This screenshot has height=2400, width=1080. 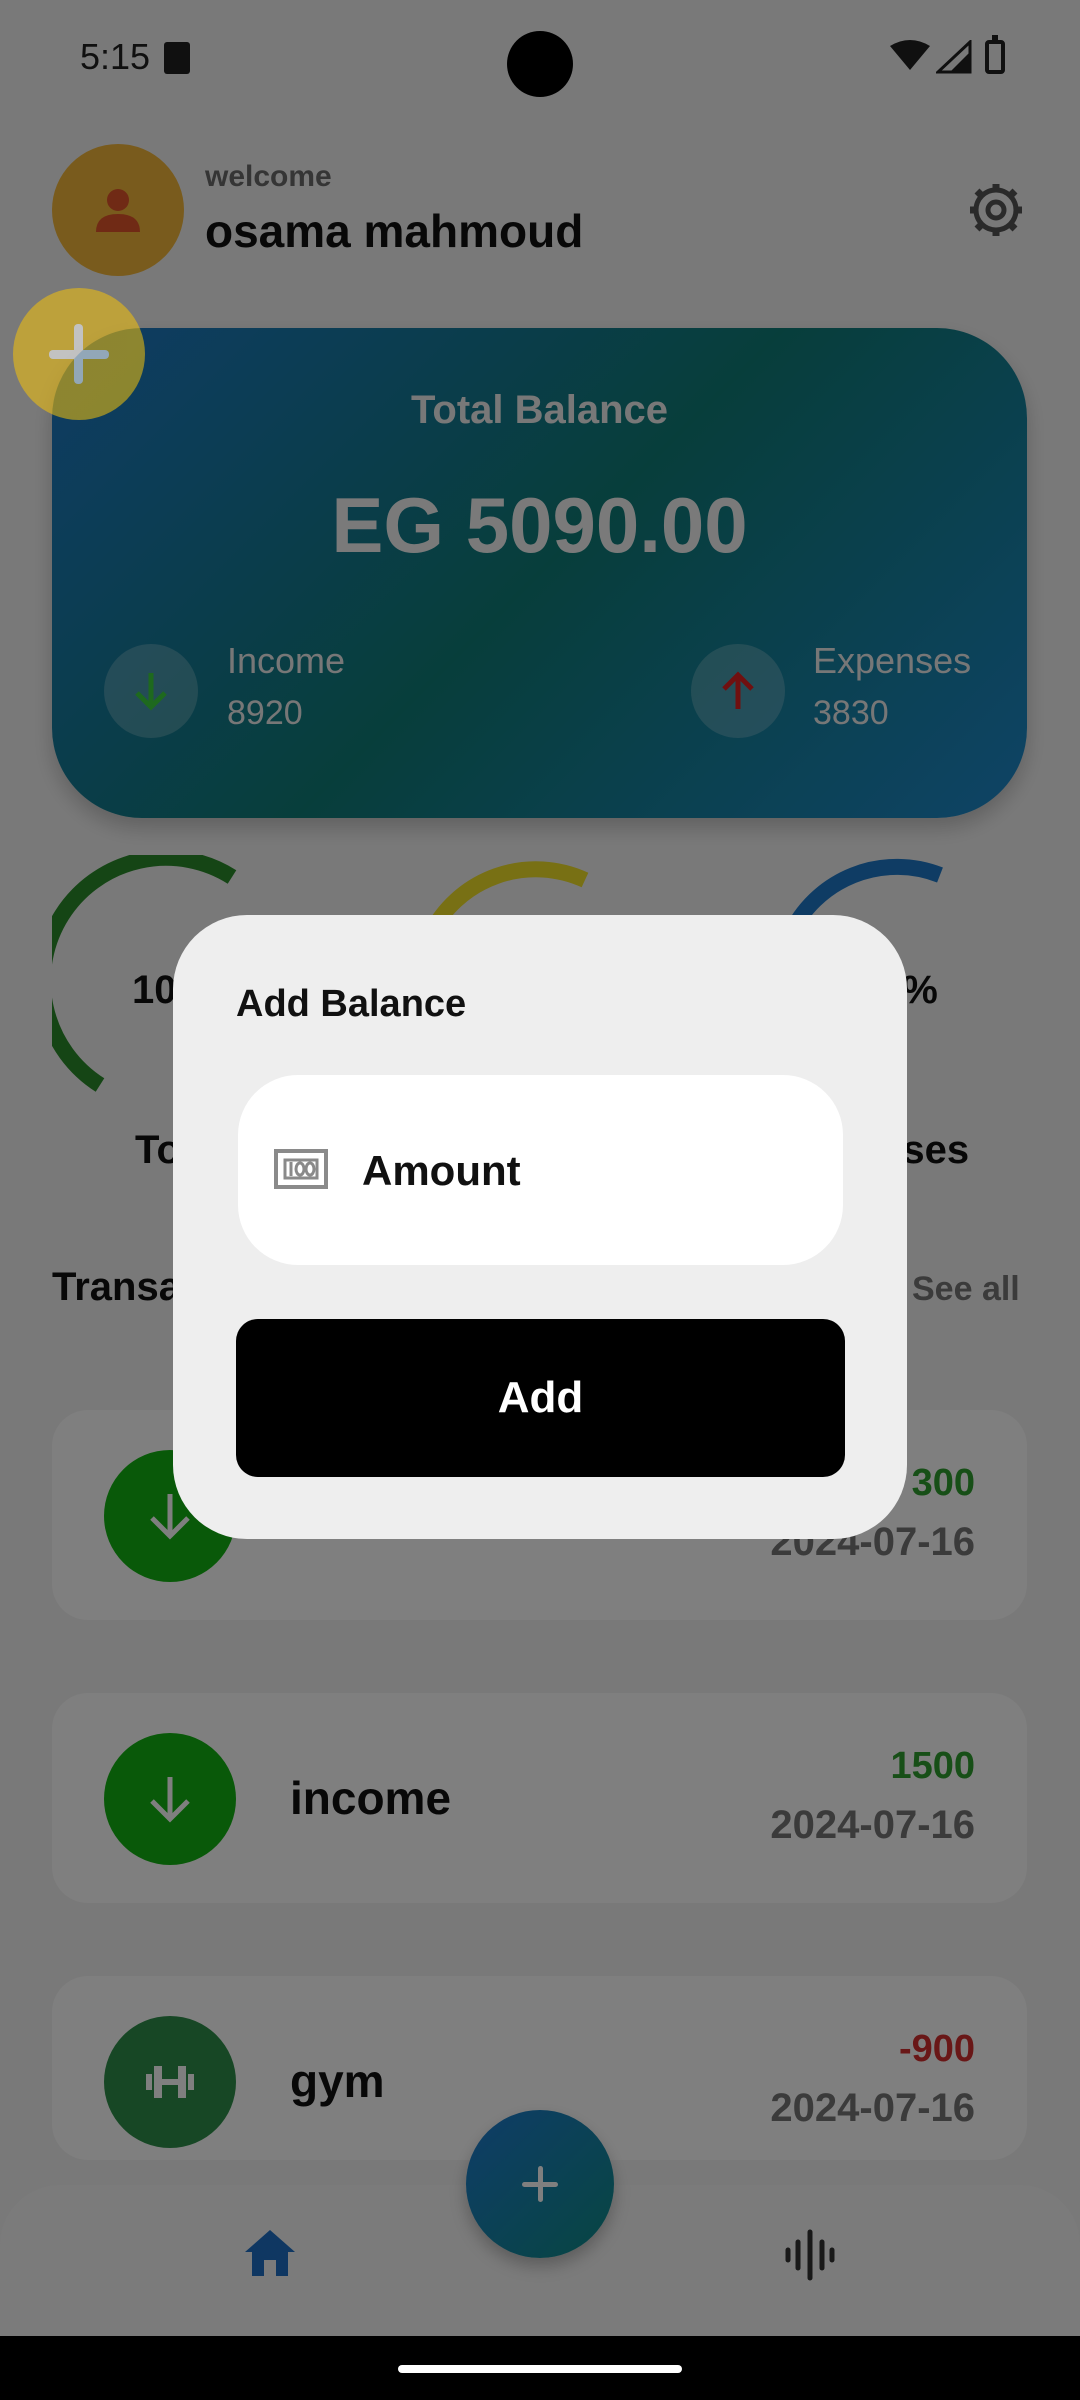 I want to click on amount-placeholder: Amount, so click(x=441, y=1170).